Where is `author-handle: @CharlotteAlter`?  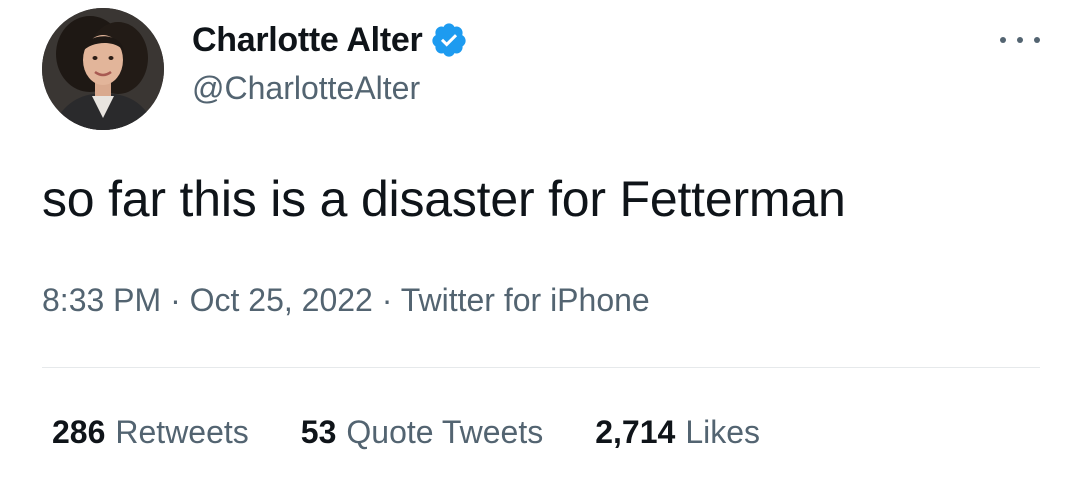 author-handle: @CharlotteAlter is located at coordinates (306, 88).